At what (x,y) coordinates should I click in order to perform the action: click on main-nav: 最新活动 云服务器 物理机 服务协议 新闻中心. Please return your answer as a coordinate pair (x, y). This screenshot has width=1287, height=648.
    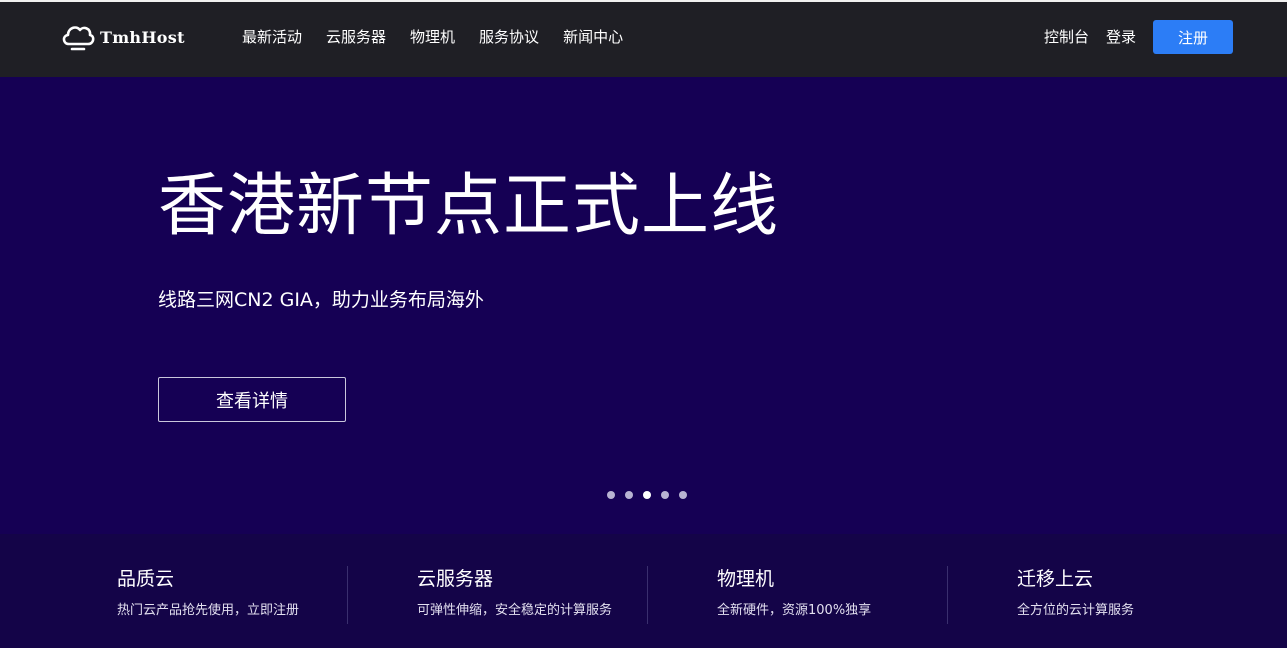
    Looking at the image, I should click on (444, 37).